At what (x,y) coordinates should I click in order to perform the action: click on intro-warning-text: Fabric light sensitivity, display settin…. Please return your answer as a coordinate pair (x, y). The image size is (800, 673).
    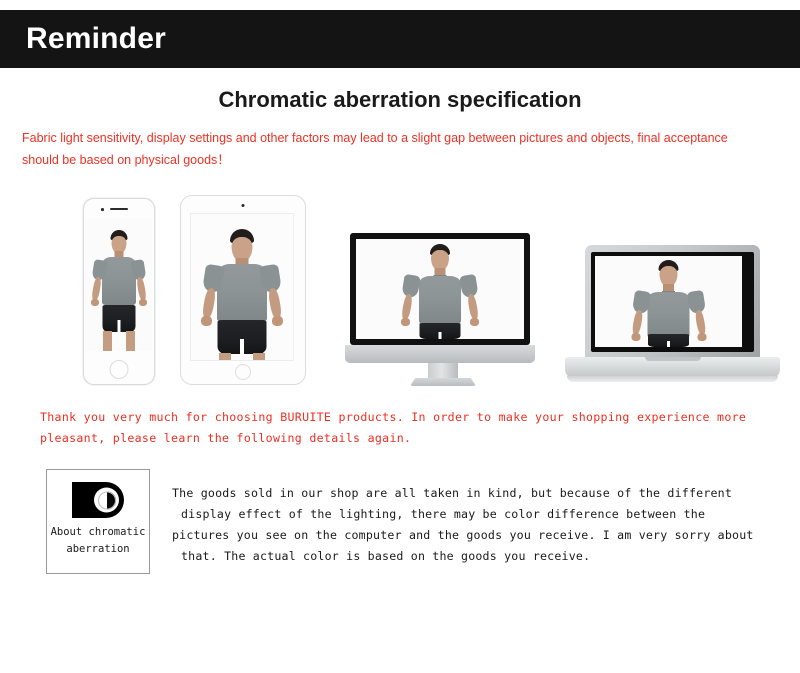
    Looking at the image, I should click on (387, 149).